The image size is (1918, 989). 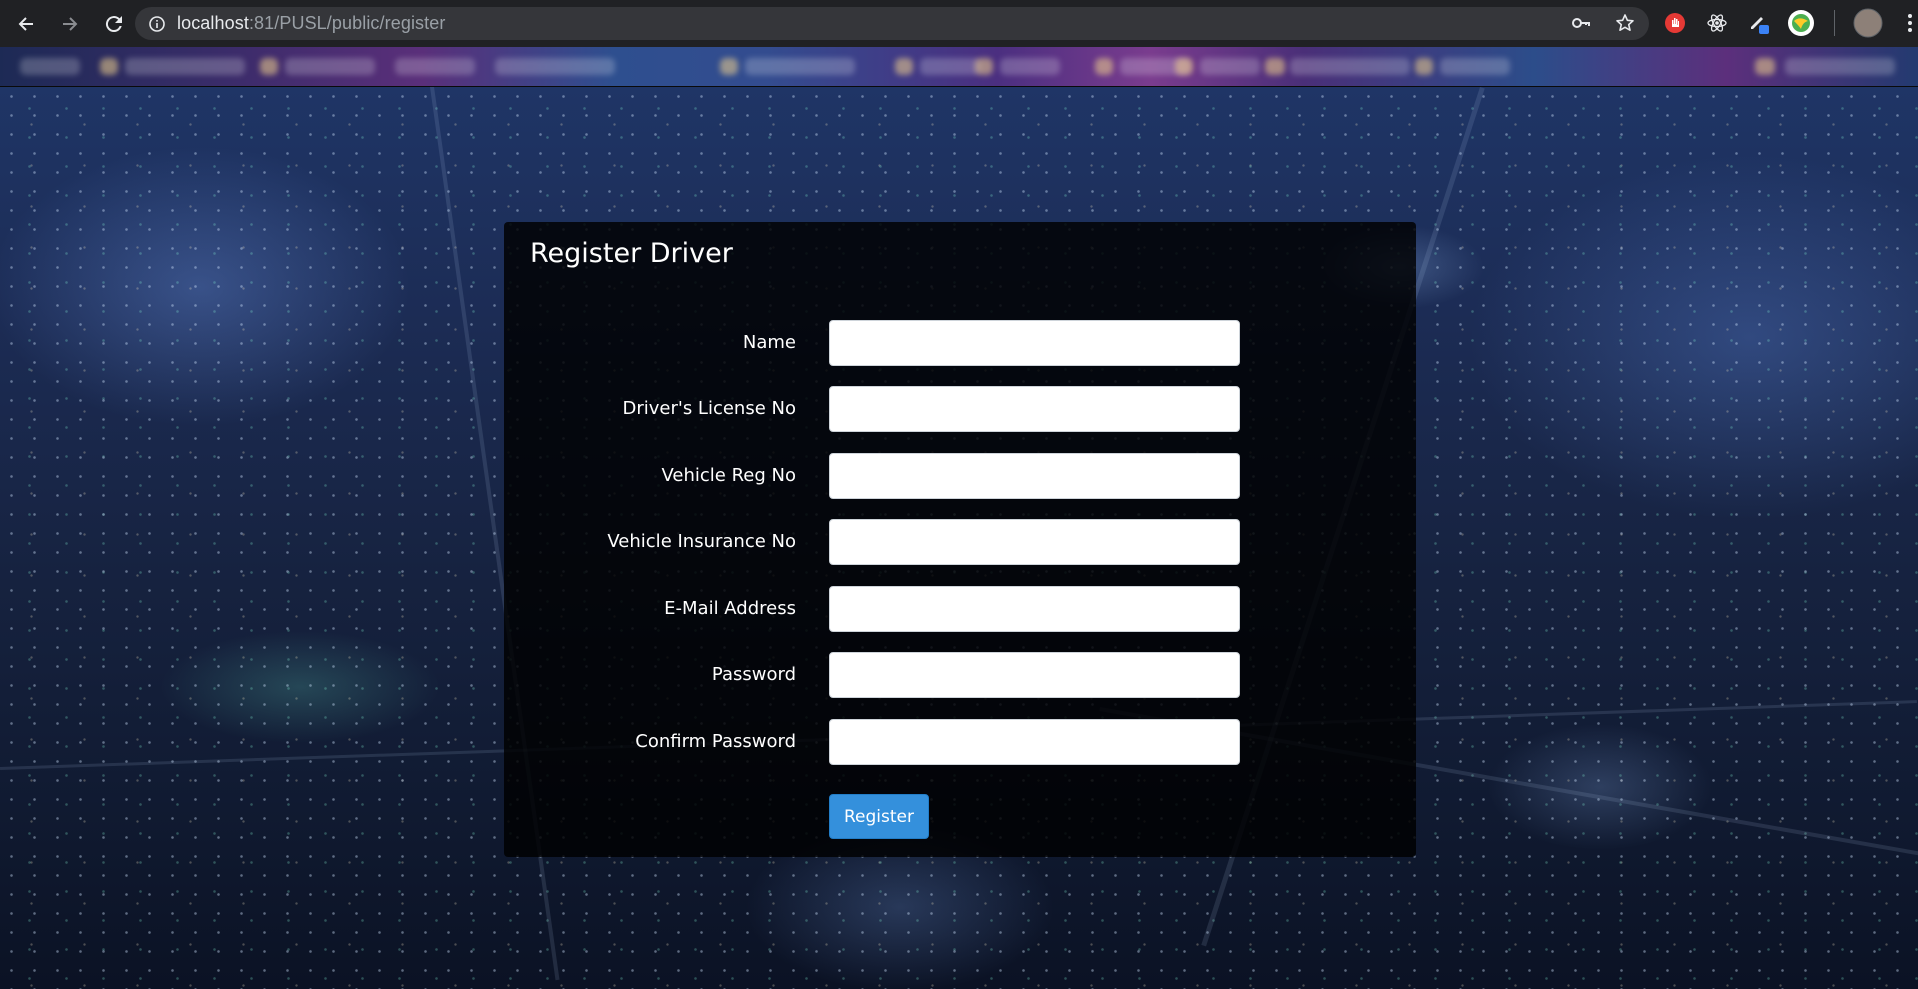 I want to click on insurance-input, so click(x=1034, y=542).